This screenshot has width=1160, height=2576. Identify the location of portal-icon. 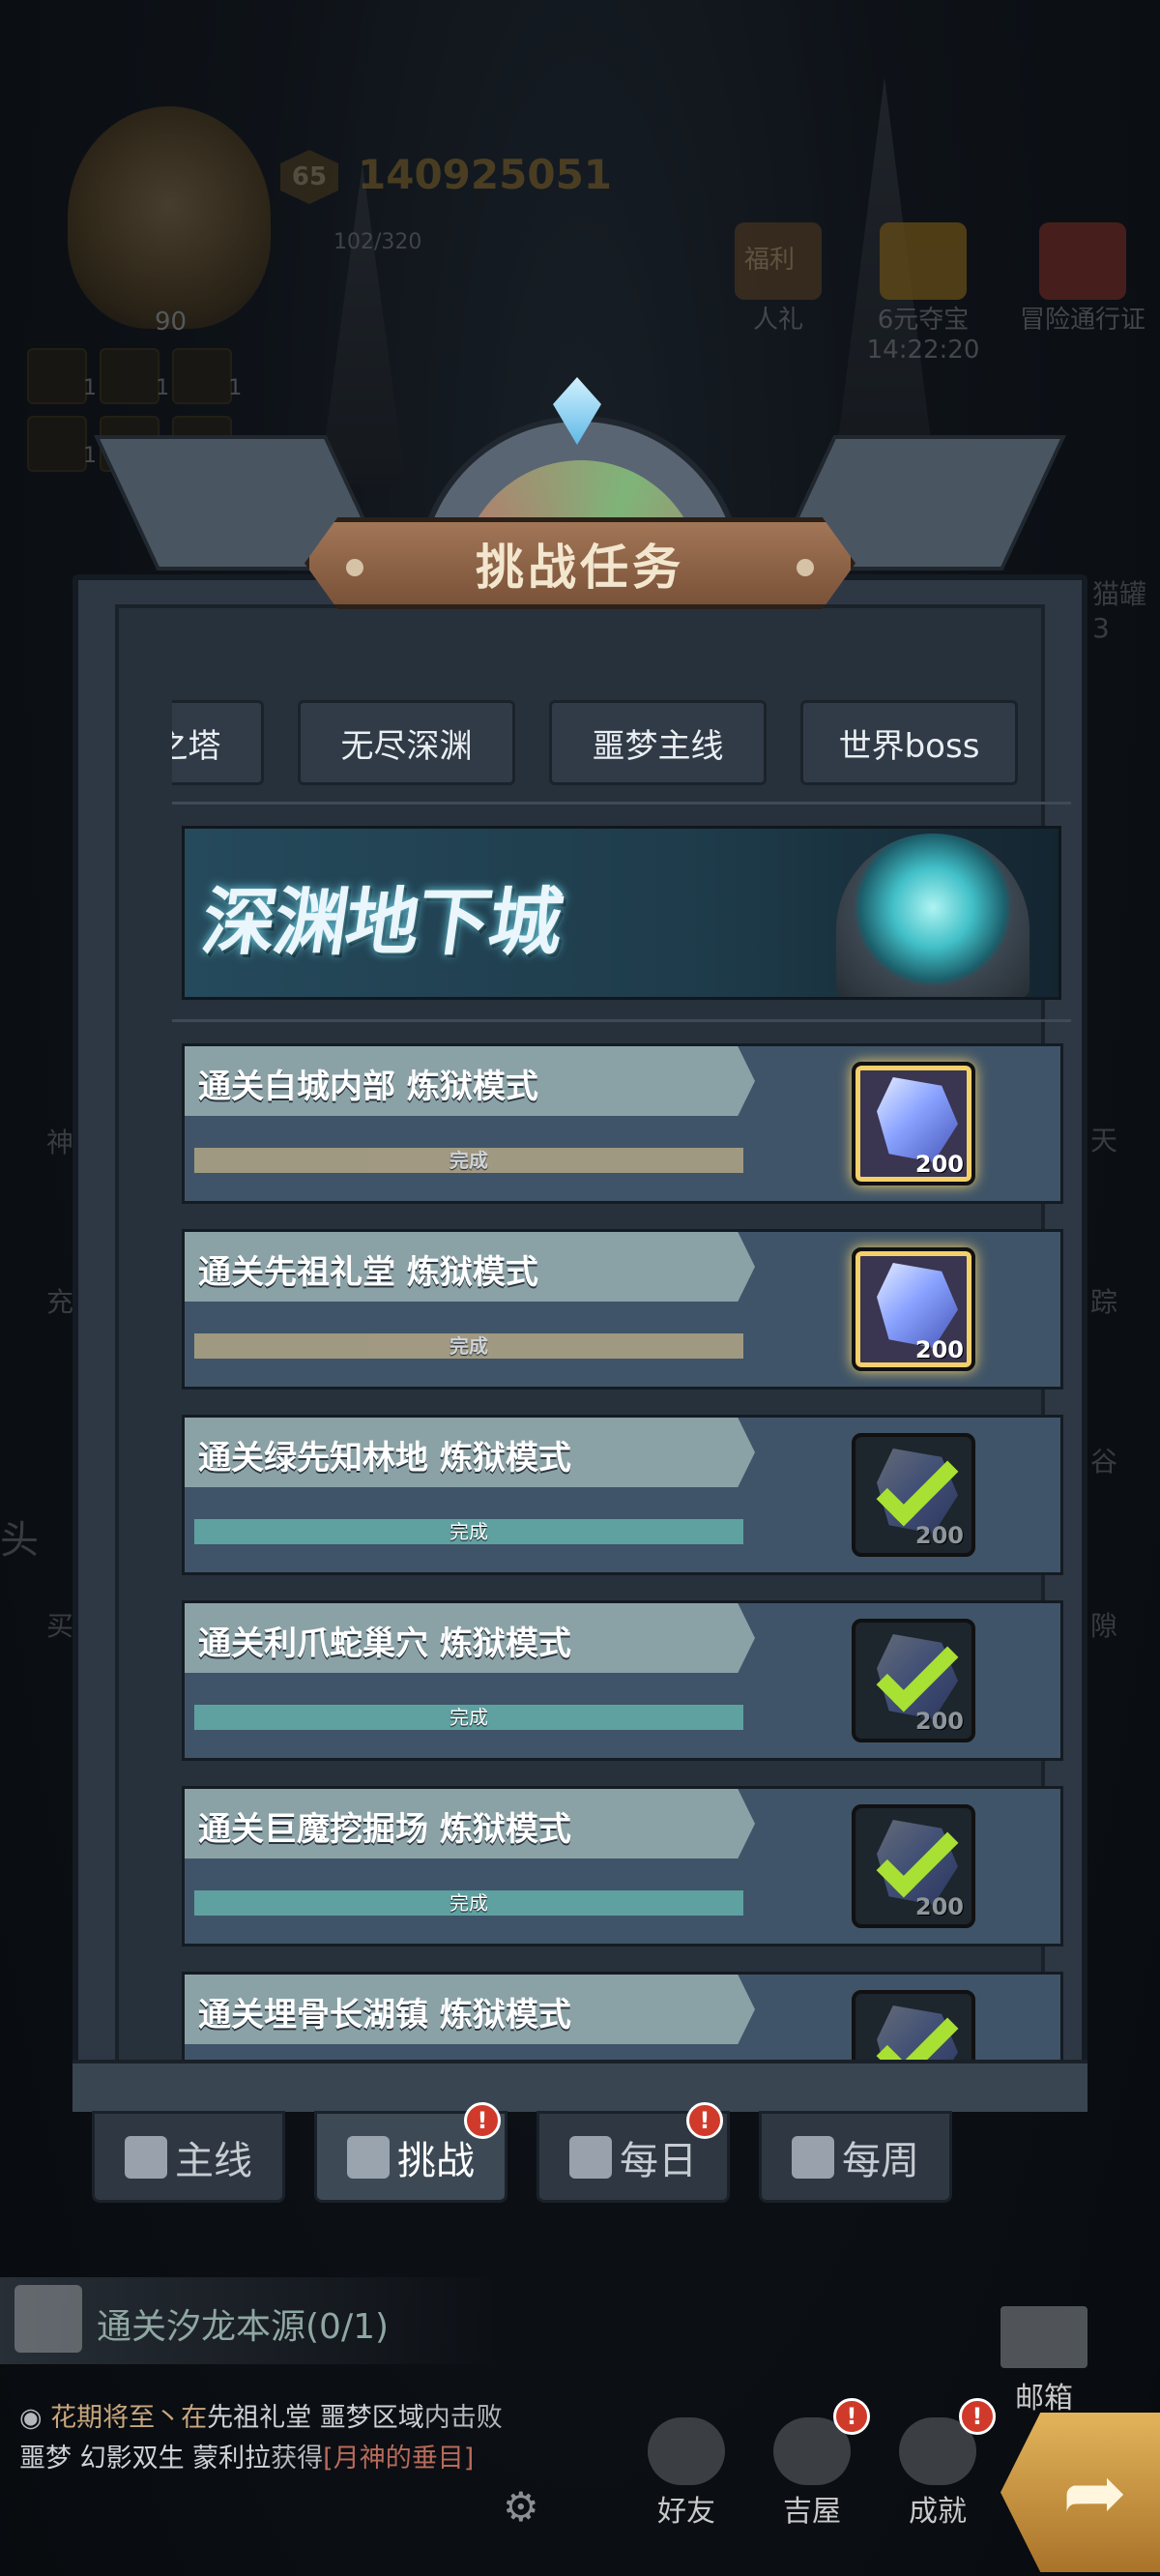
(933, 915).